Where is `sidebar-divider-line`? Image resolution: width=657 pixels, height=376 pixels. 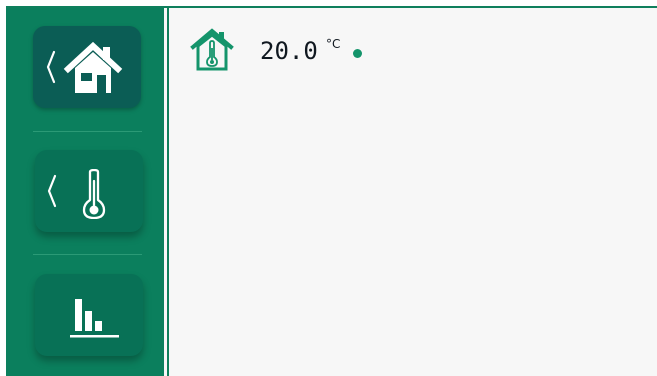
sidebar-divider-line is located at coordinates (168, 192).